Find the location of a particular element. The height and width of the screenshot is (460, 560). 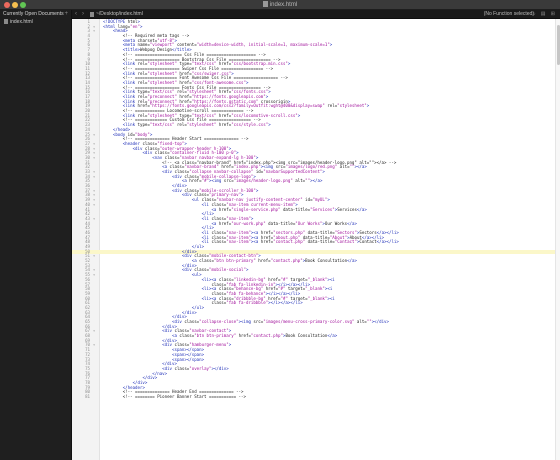

open-documents-sidebar: Currently Open Documents + index.html is located at coordinates (36, 235).